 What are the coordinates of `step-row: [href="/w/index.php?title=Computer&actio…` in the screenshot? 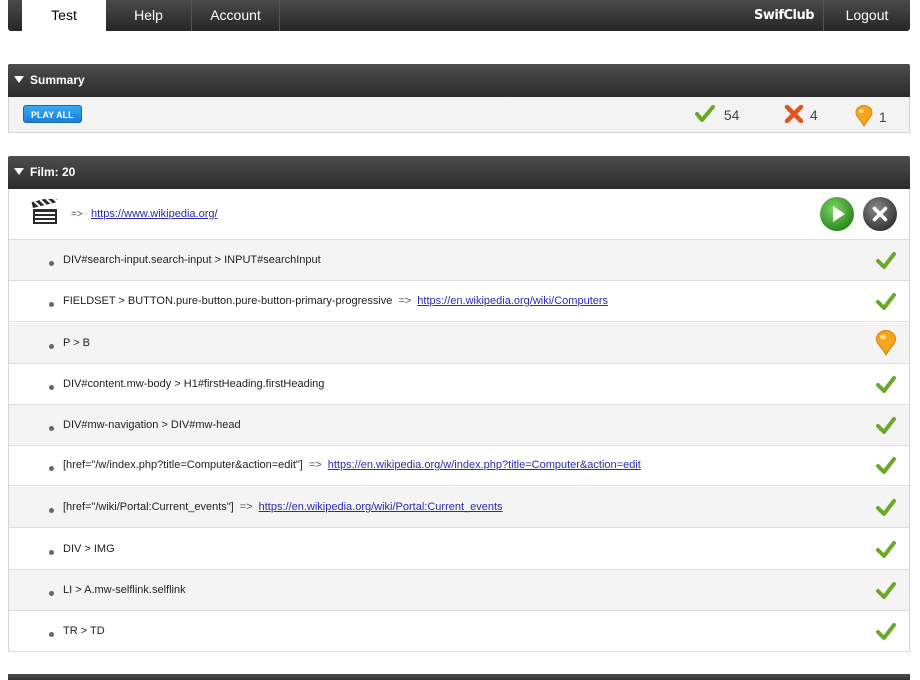 It's located at (459, 465).